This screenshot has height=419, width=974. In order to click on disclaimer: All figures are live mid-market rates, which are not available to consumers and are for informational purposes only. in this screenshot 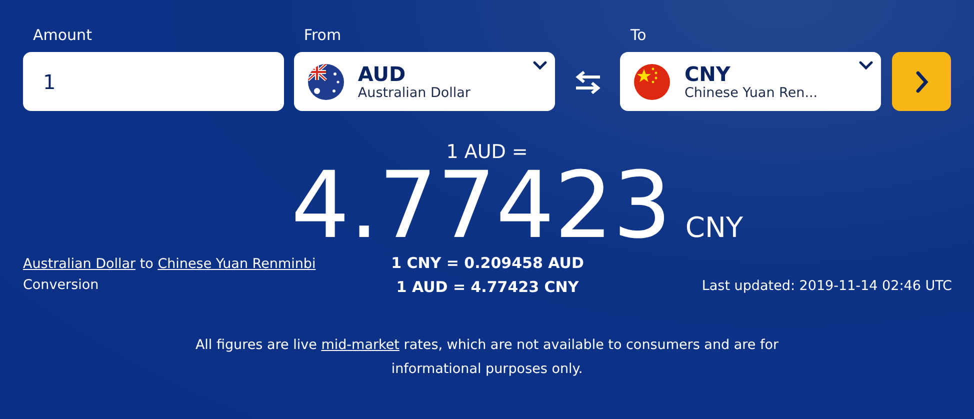, I will do `click(487, 357)`.